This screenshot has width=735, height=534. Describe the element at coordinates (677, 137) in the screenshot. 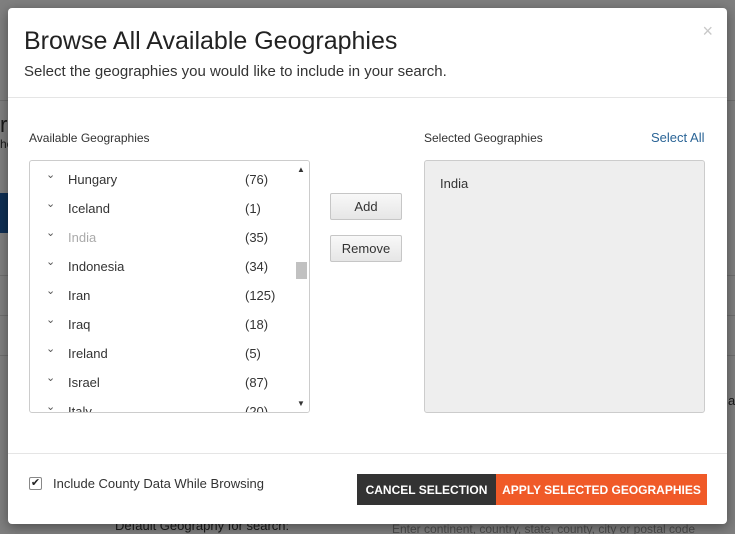

I see `select-all-link: Select All` at that location.